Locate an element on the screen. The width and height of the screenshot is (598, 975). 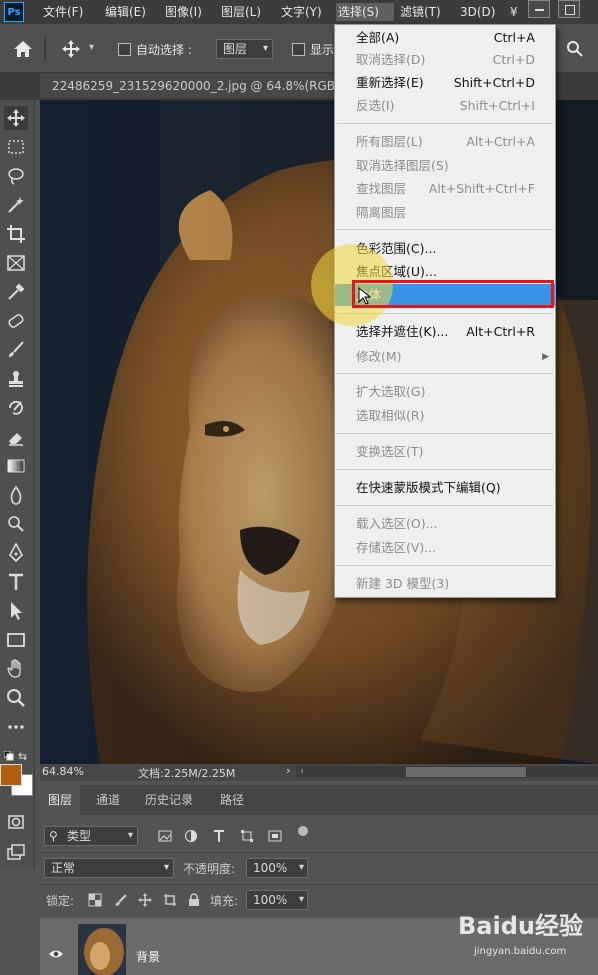
lock-position-icon is located at coordinates (145, 900).